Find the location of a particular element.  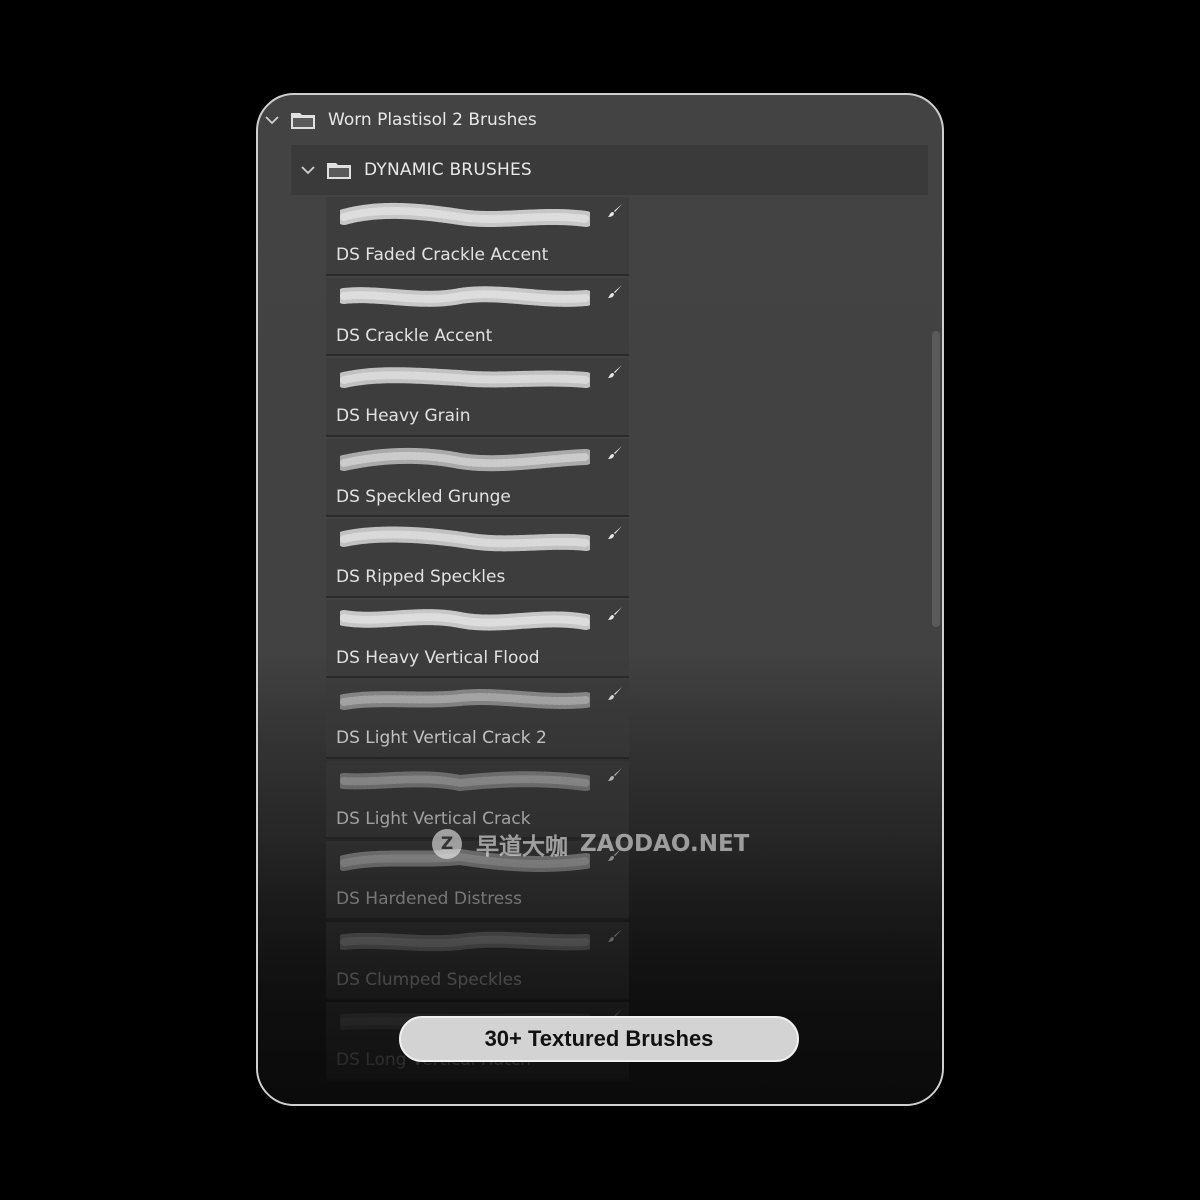

root-folder-label: Worn Plastisol 2 Brushes is located at coordinates (432, 120).